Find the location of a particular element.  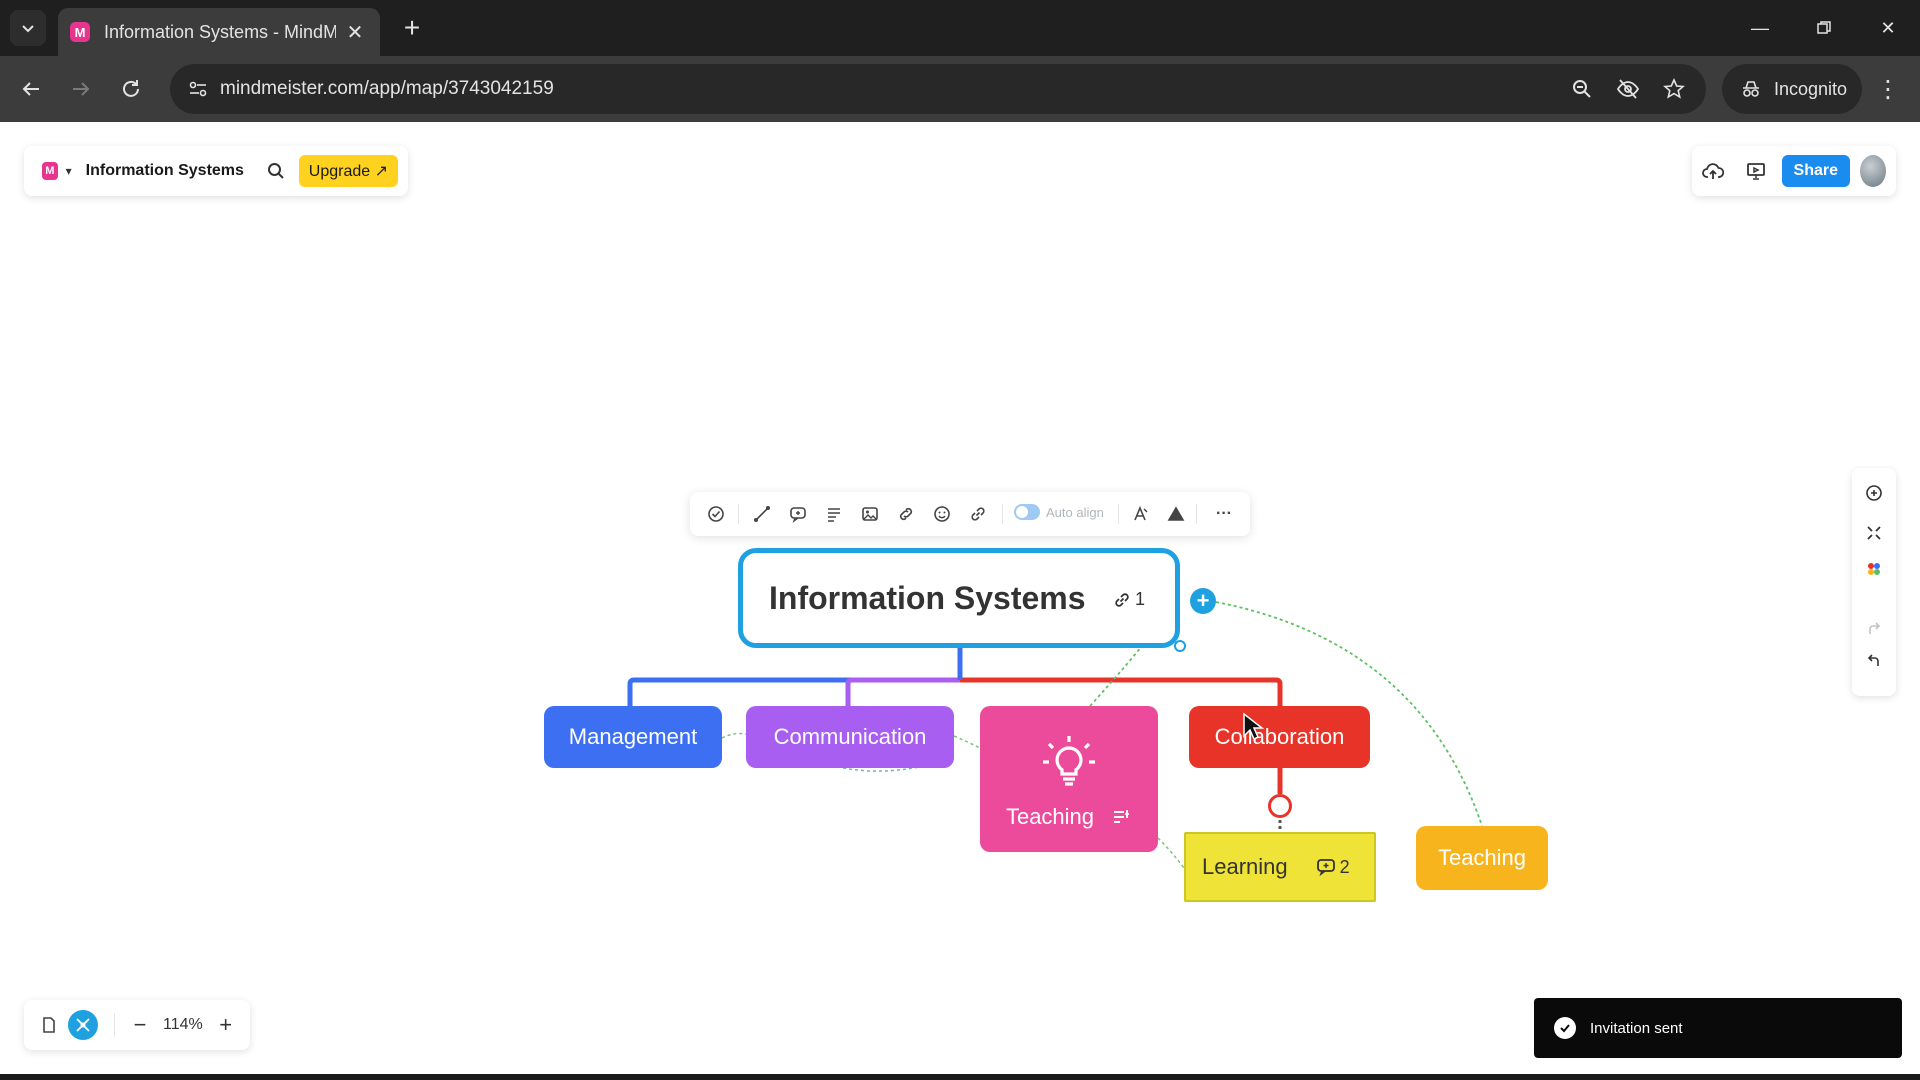

presentation-icon is located at coordinates (1756, 171).